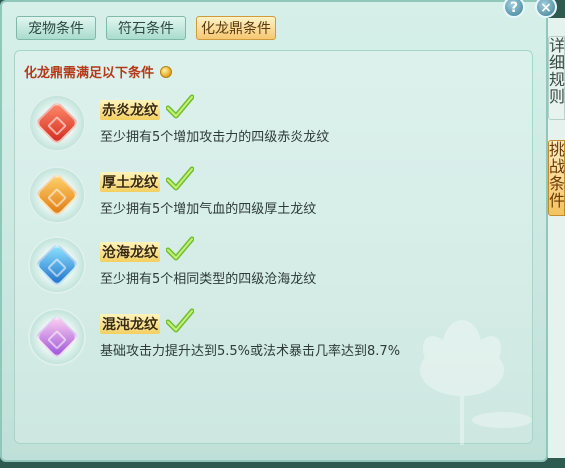 Image resolution: width=565 pixels, height=468 pixels. What do you see at coordinates (215, 137) in the screenshot?
I see `requirement-description: 至少拥有5个增加攻击力的四级赤炎龙纹` at bounding box center [215, 137].